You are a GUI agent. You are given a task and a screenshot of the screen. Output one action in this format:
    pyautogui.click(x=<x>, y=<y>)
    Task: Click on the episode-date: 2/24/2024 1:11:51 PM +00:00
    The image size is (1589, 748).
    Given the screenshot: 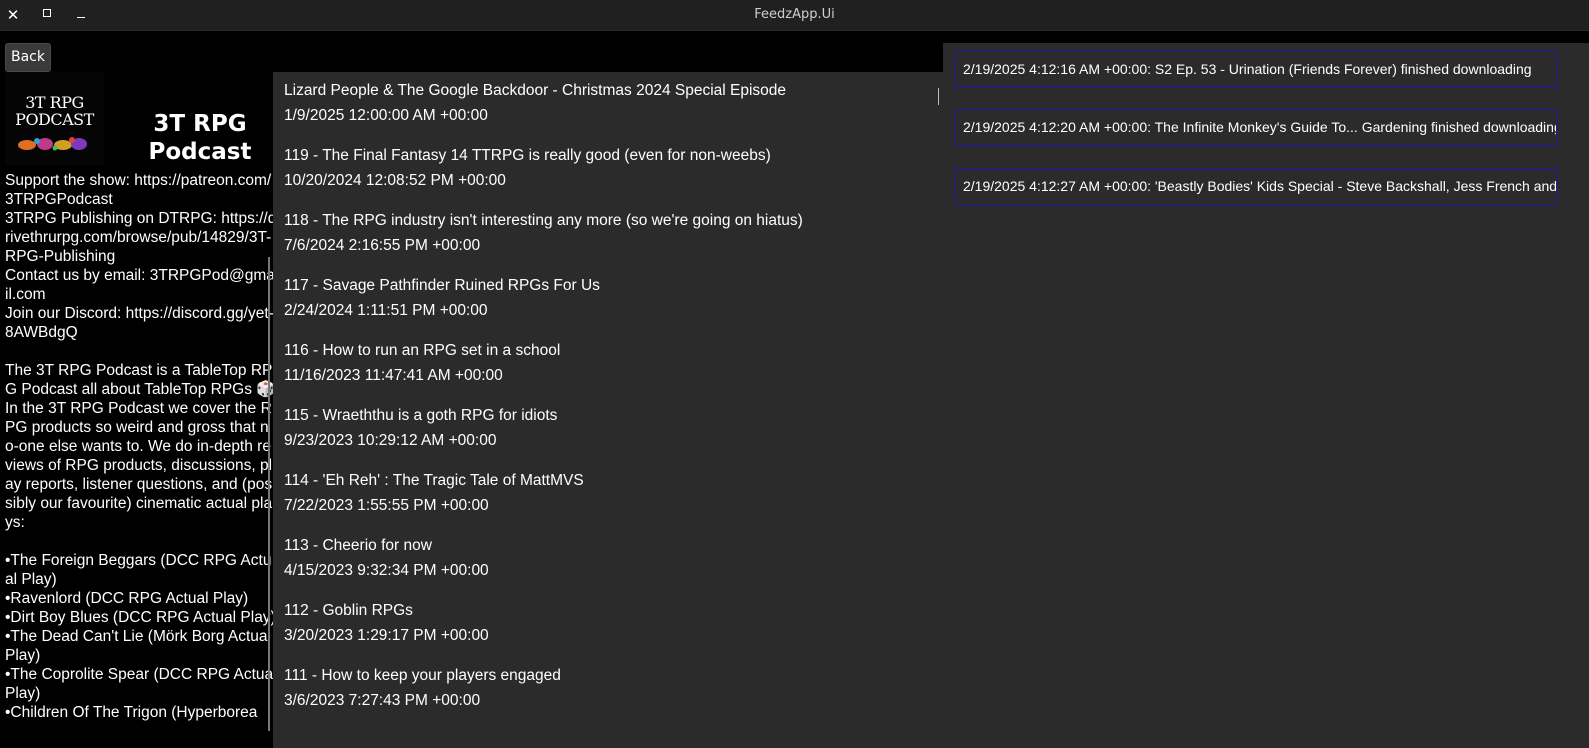 What is the action you would take?
    pyautogui.click(x=386, y=310)
    